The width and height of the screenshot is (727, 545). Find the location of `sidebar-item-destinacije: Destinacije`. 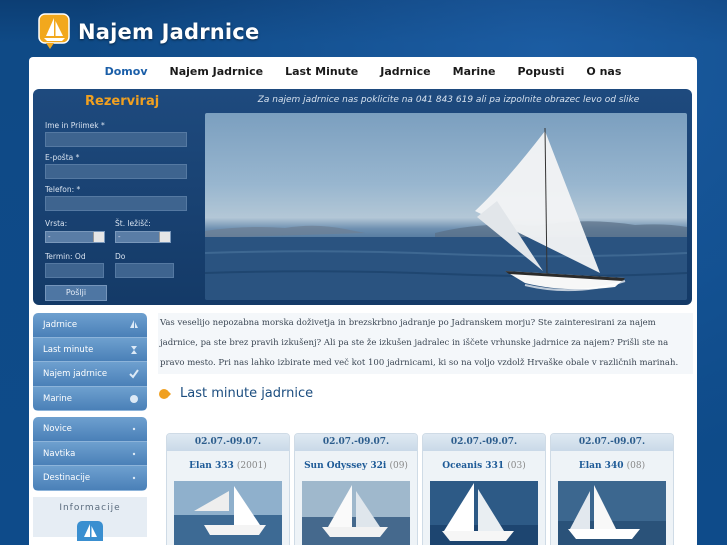

sidebar-item-destinacije: Destinacije is located at coordinates (90, 478).